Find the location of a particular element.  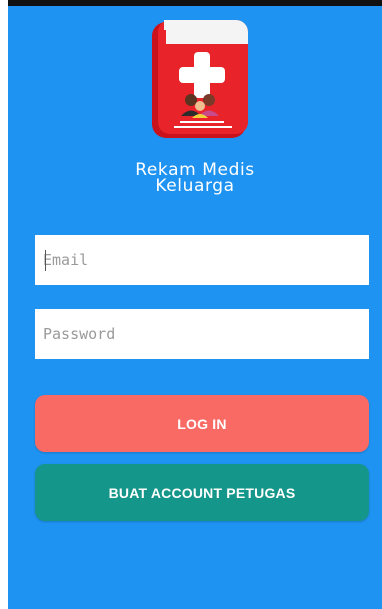

text-cursor is located at coordinates (45, 260).